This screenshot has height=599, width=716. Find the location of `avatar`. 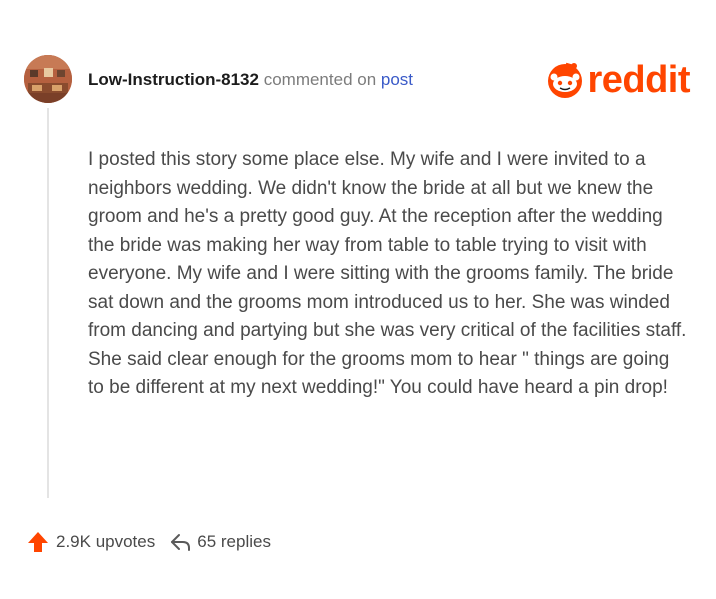

avatar is located at coordinates (48, 79).